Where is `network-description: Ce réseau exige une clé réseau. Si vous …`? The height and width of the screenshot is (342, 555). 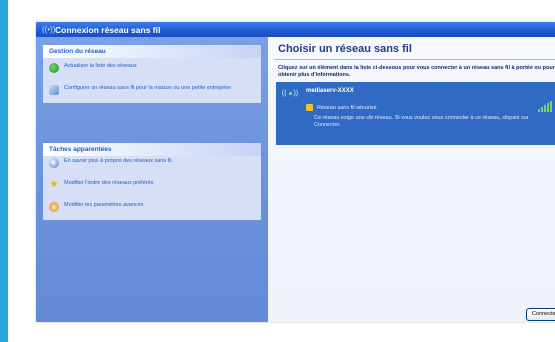 network-description: Ce réseau exige une clé réseau. Si vous … is located at coordinates (421, 121).